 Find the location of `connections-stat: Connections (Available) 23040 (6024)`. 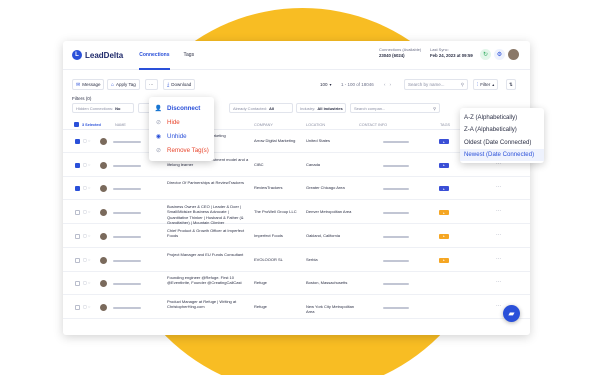

connections-stat: Connections (Available) 23040 (6024) is located at coordinates (400, 53).